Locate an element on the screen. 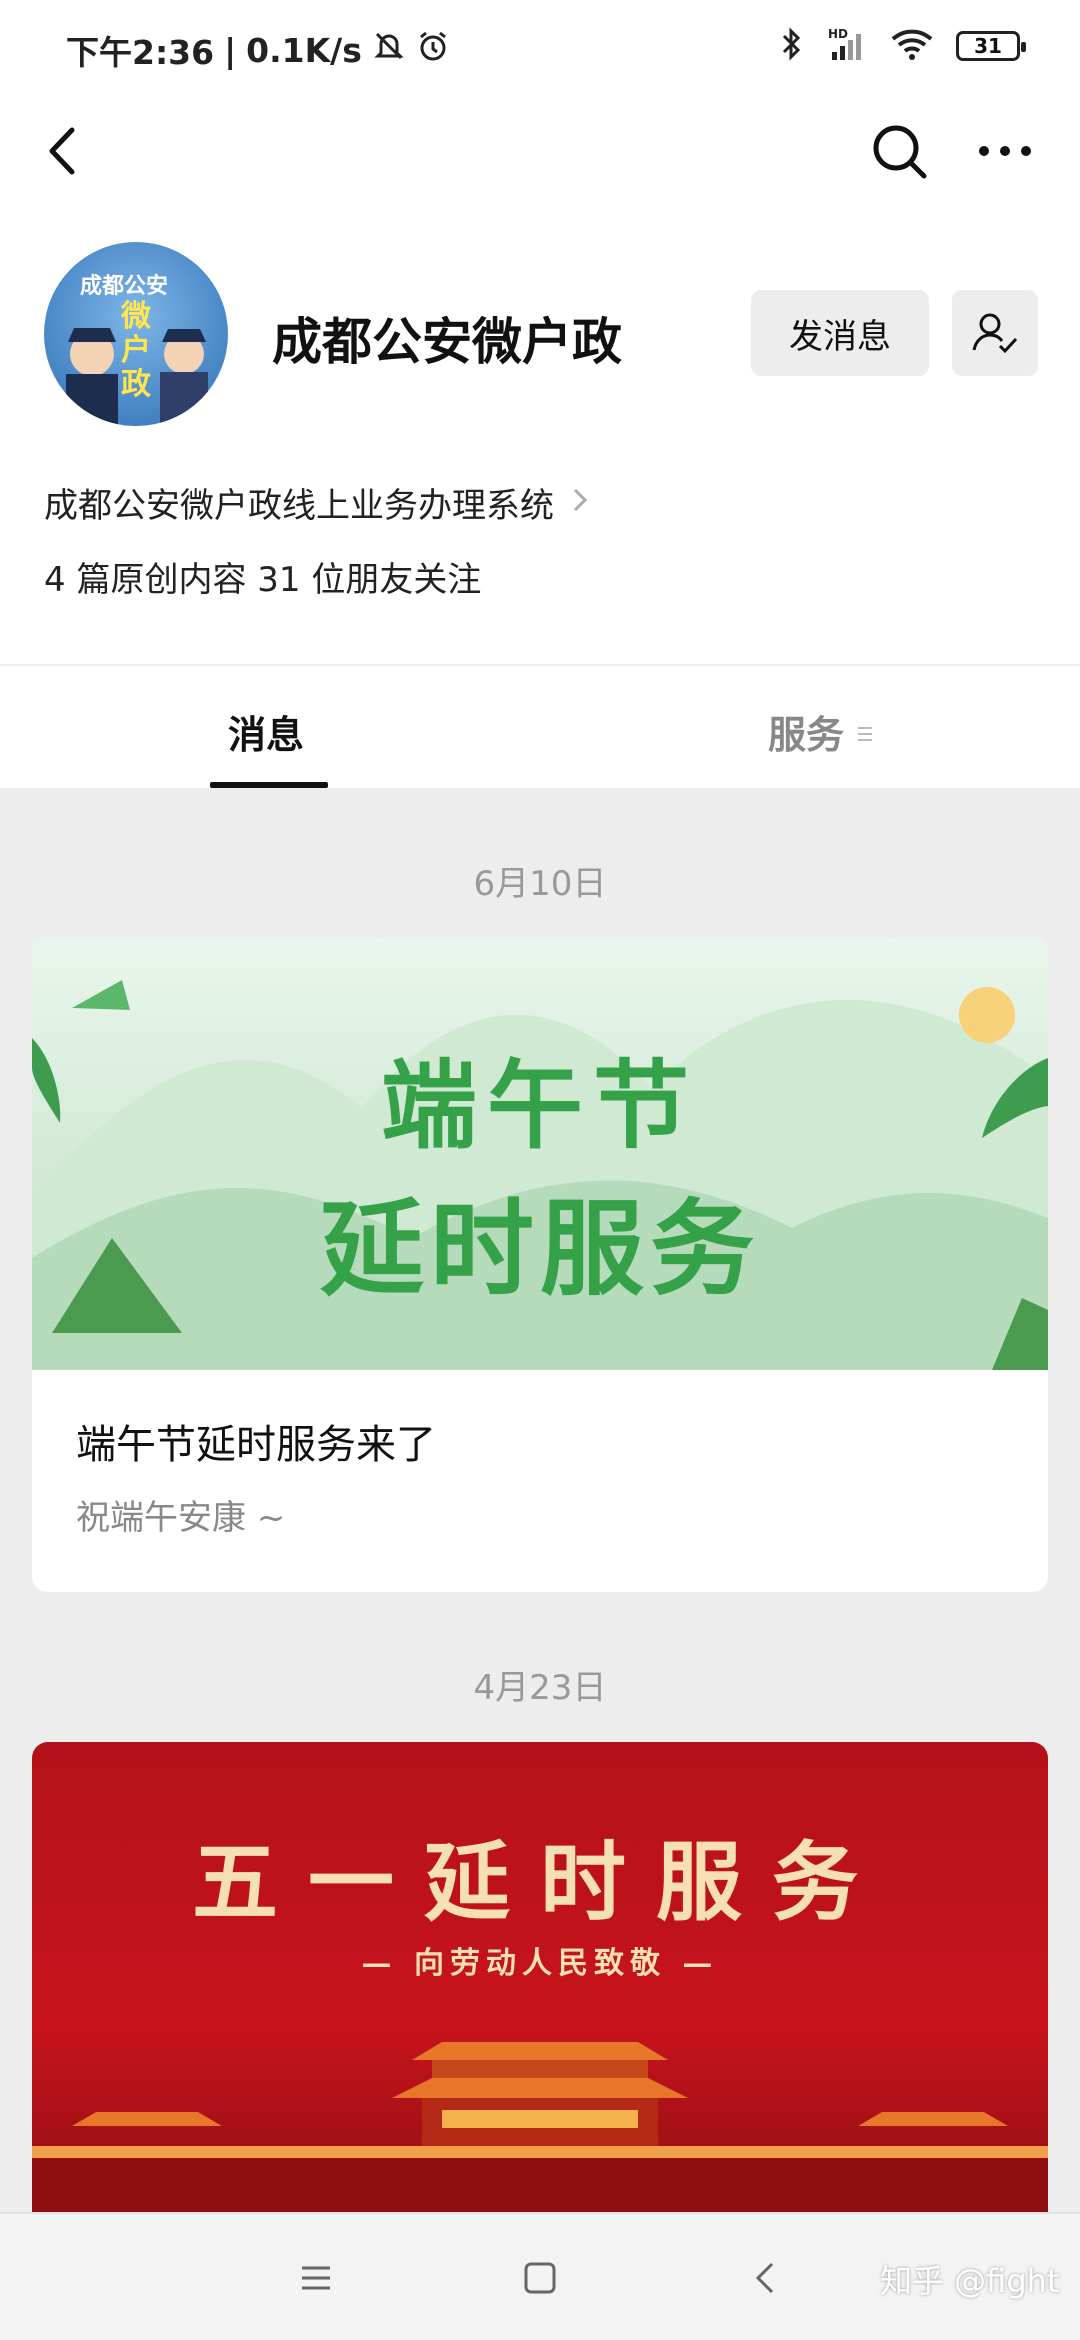 This screenshot has height=2340, width=1080. banner-line-2: 延时服务 is located at coordinates (539, 1248).